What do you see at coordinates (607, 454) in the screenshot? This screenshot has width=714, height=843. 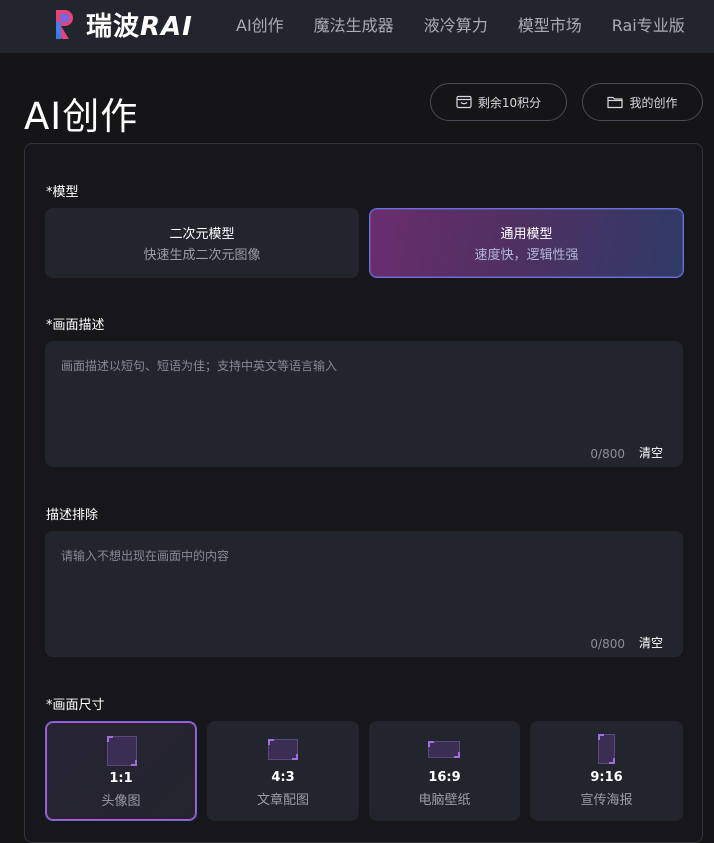 I see `prompt-char-counter: 0/800` at bounding box center [607, 454].